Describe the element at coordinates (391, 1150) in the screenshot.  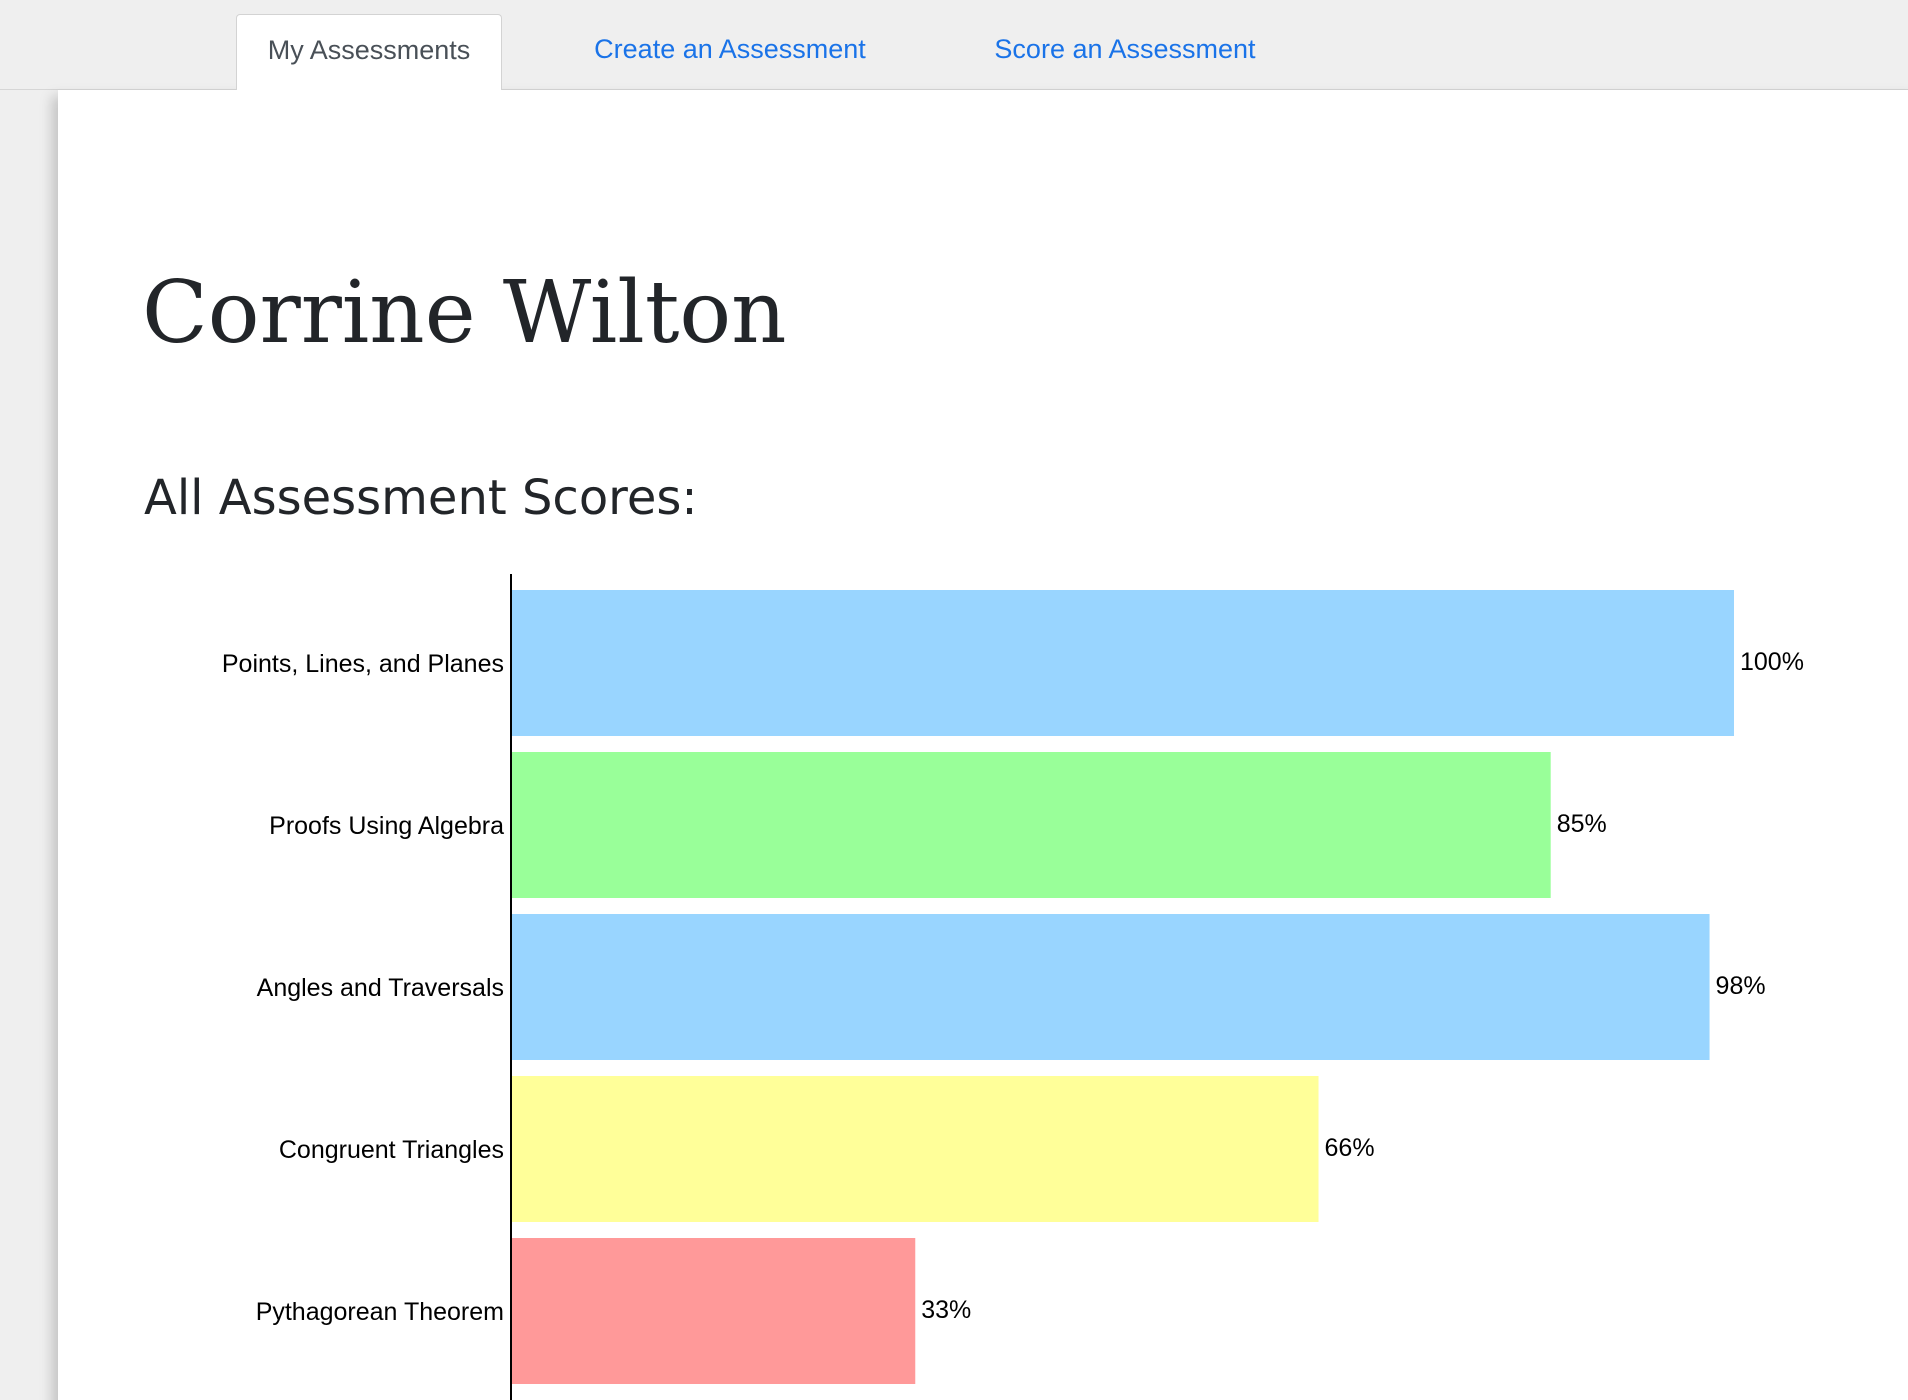
I see `chart-category-label: Congruent Triangles` at that location.